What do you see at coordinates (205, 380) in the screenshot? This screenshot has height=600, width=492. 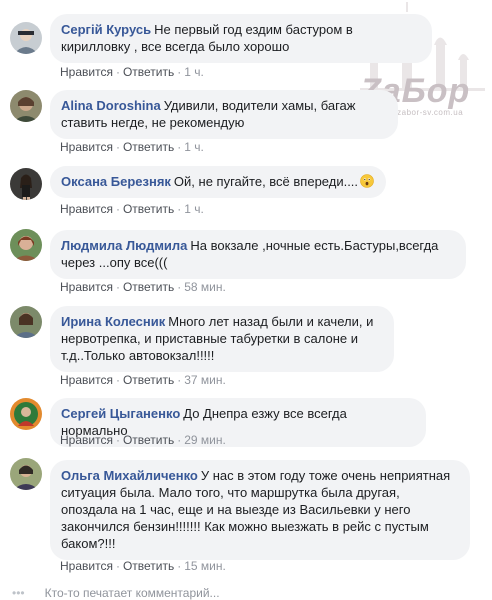 I see `comment-timestamp: 37 мин.` at bounding box center [205, 380].